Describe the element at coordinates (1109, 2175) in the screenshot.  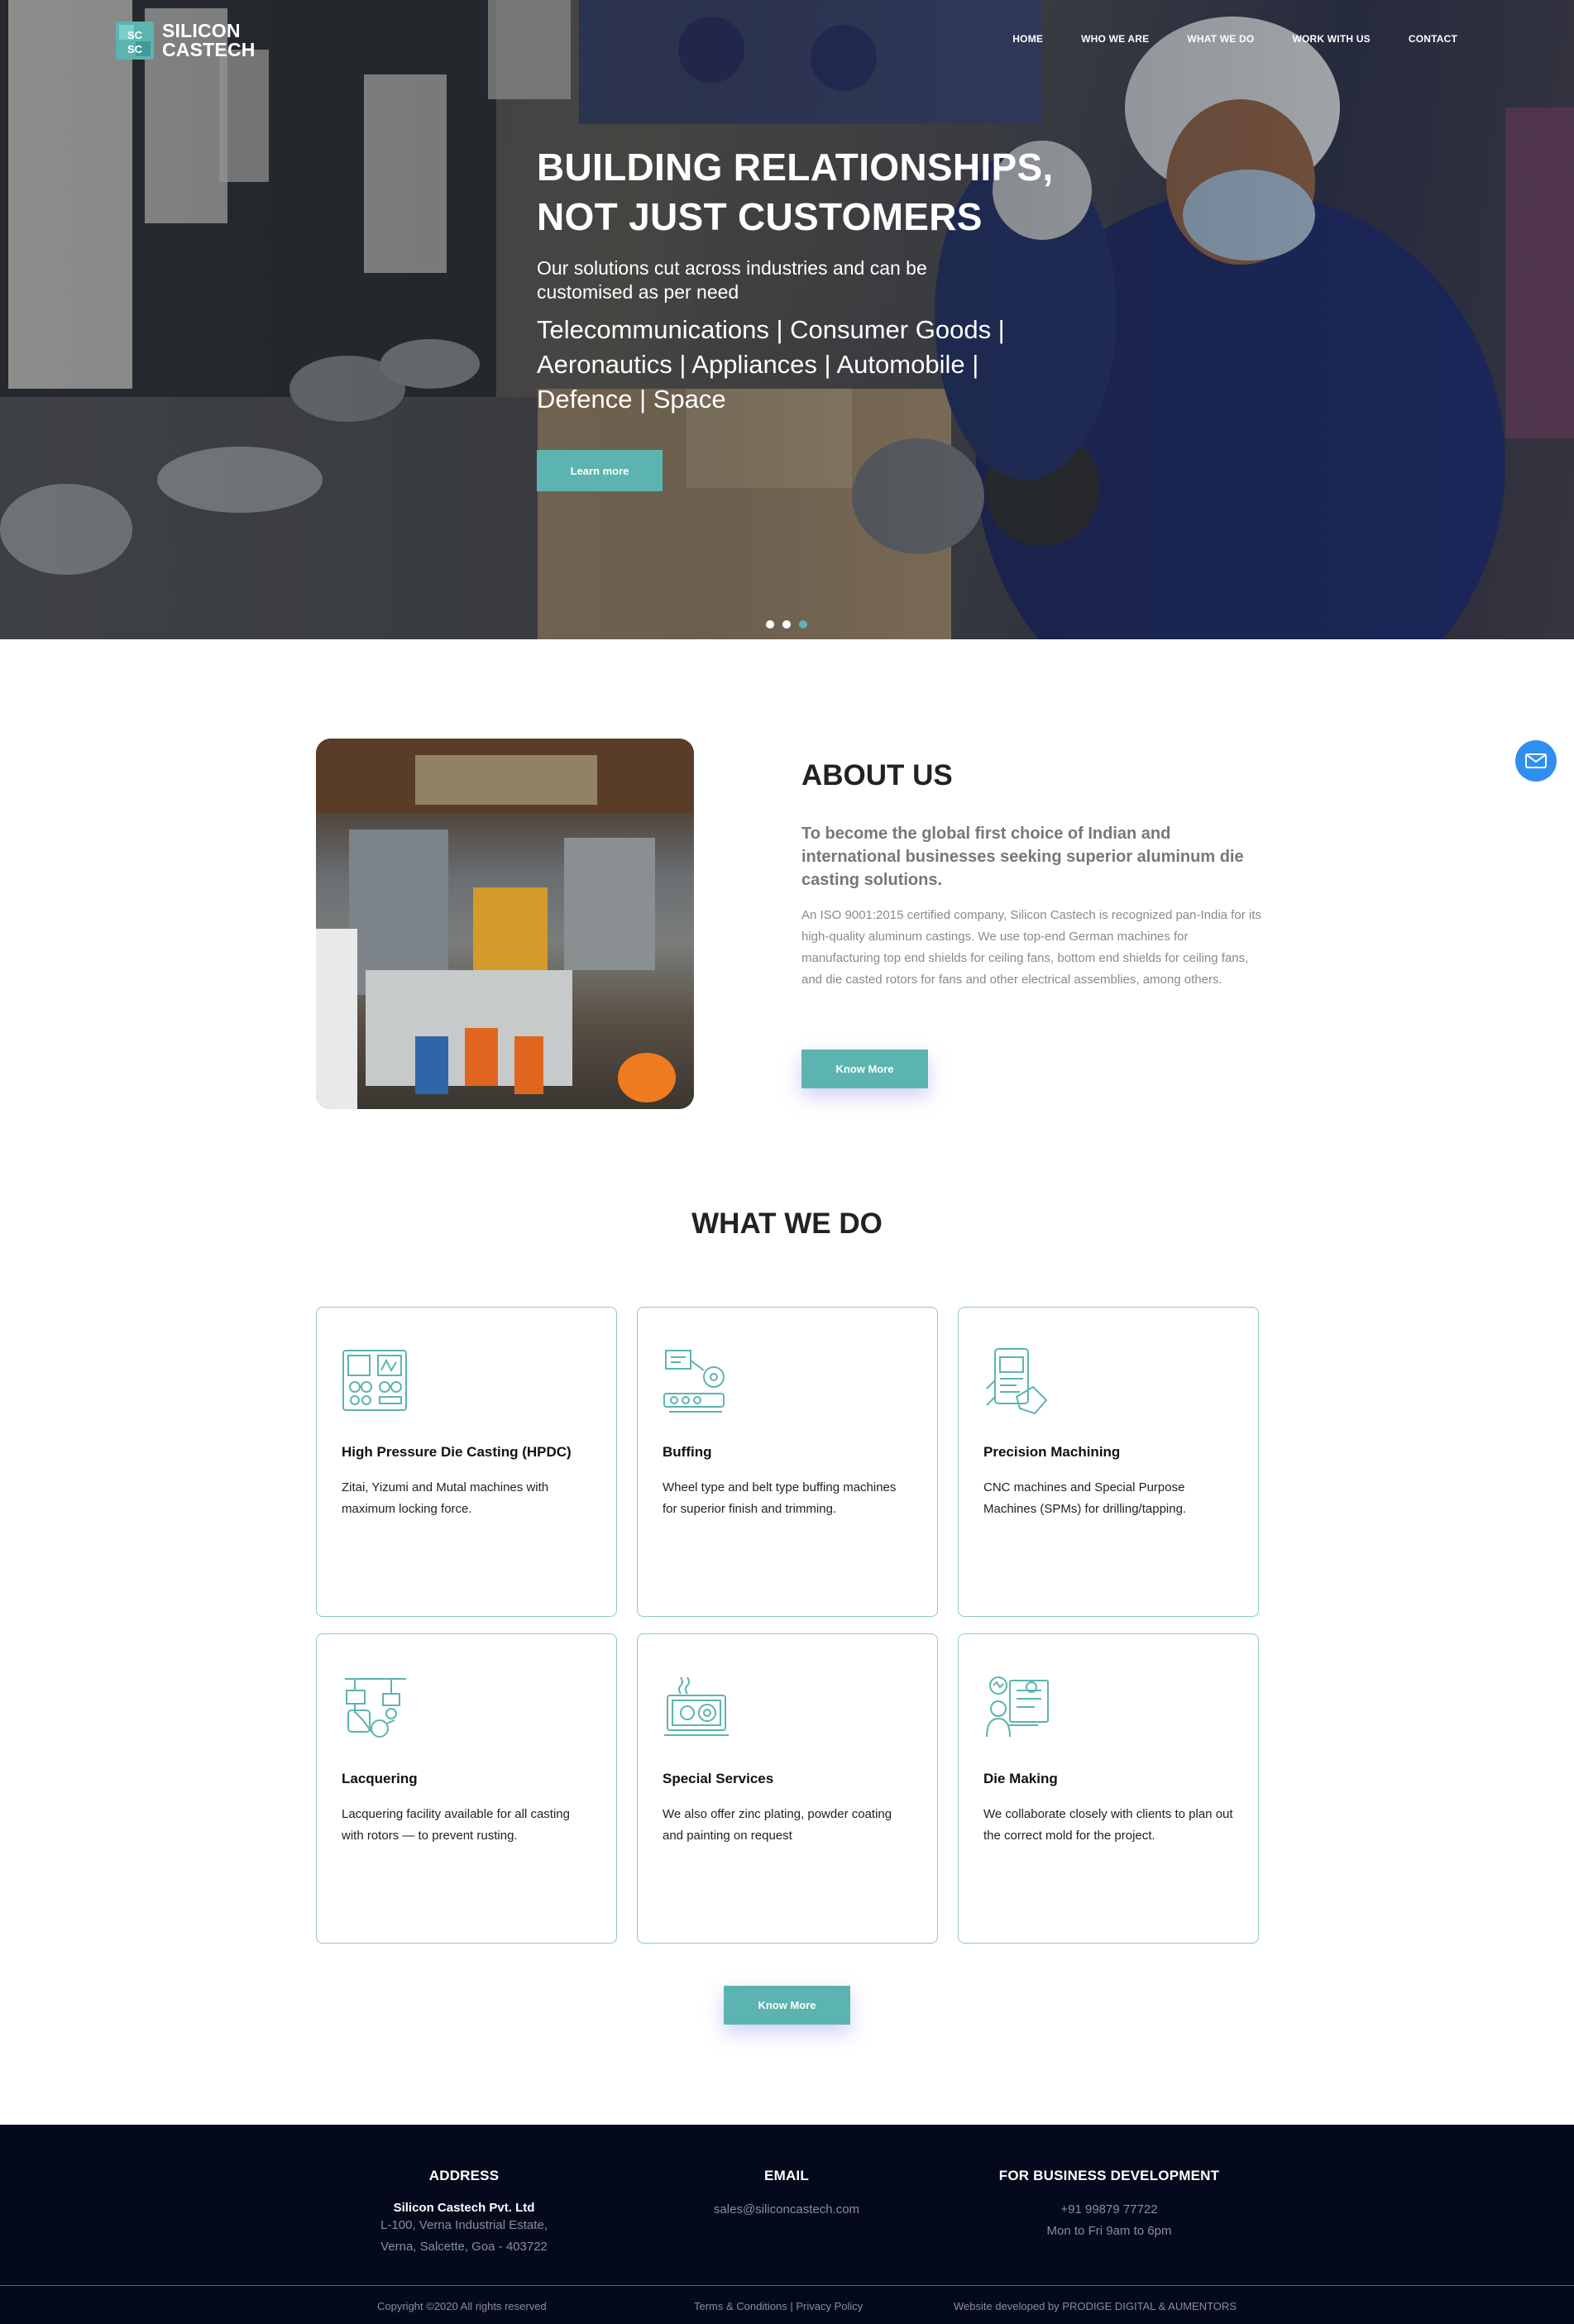
I see `footer-business-heading: FOR BUSINESS DEVELOPMENT` at that location.